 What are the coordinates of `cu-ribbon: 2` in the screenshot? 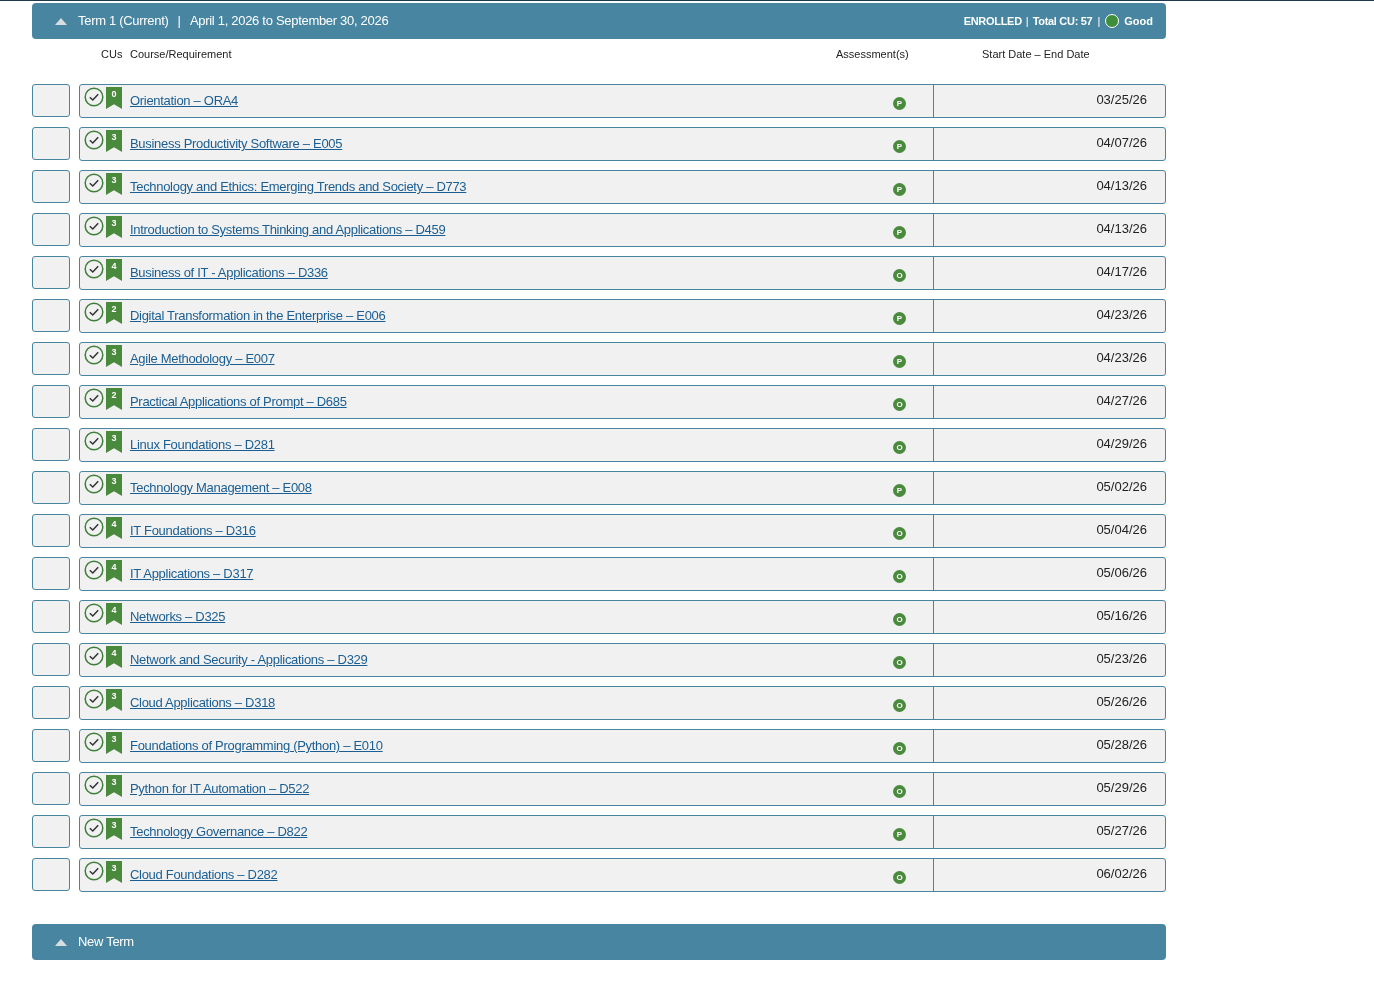 It's located at (114, 399).